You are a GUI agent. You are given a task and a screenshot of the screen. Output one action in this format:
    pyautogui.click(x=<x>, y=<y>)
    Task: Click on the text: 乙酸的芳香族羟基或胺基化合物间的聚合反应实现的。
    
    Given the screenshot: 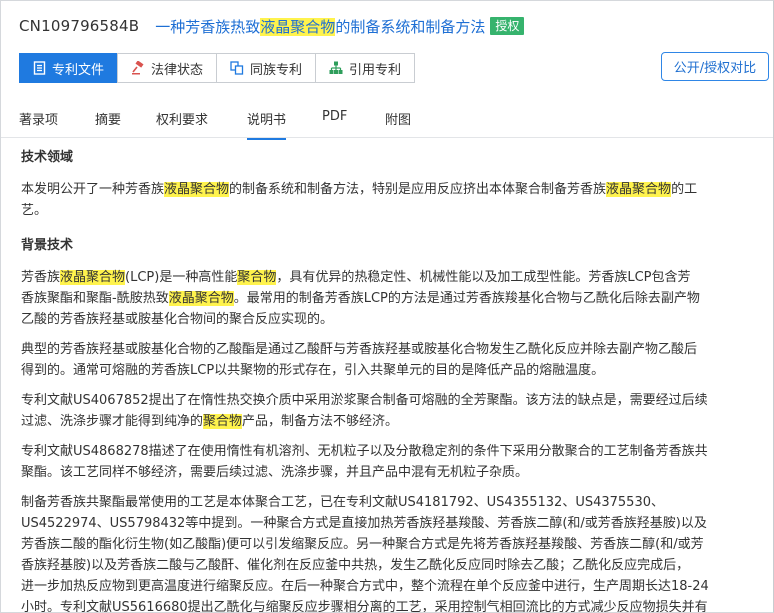 What is the action you would take?
    pyautogui.click(x=177, y=319)
    